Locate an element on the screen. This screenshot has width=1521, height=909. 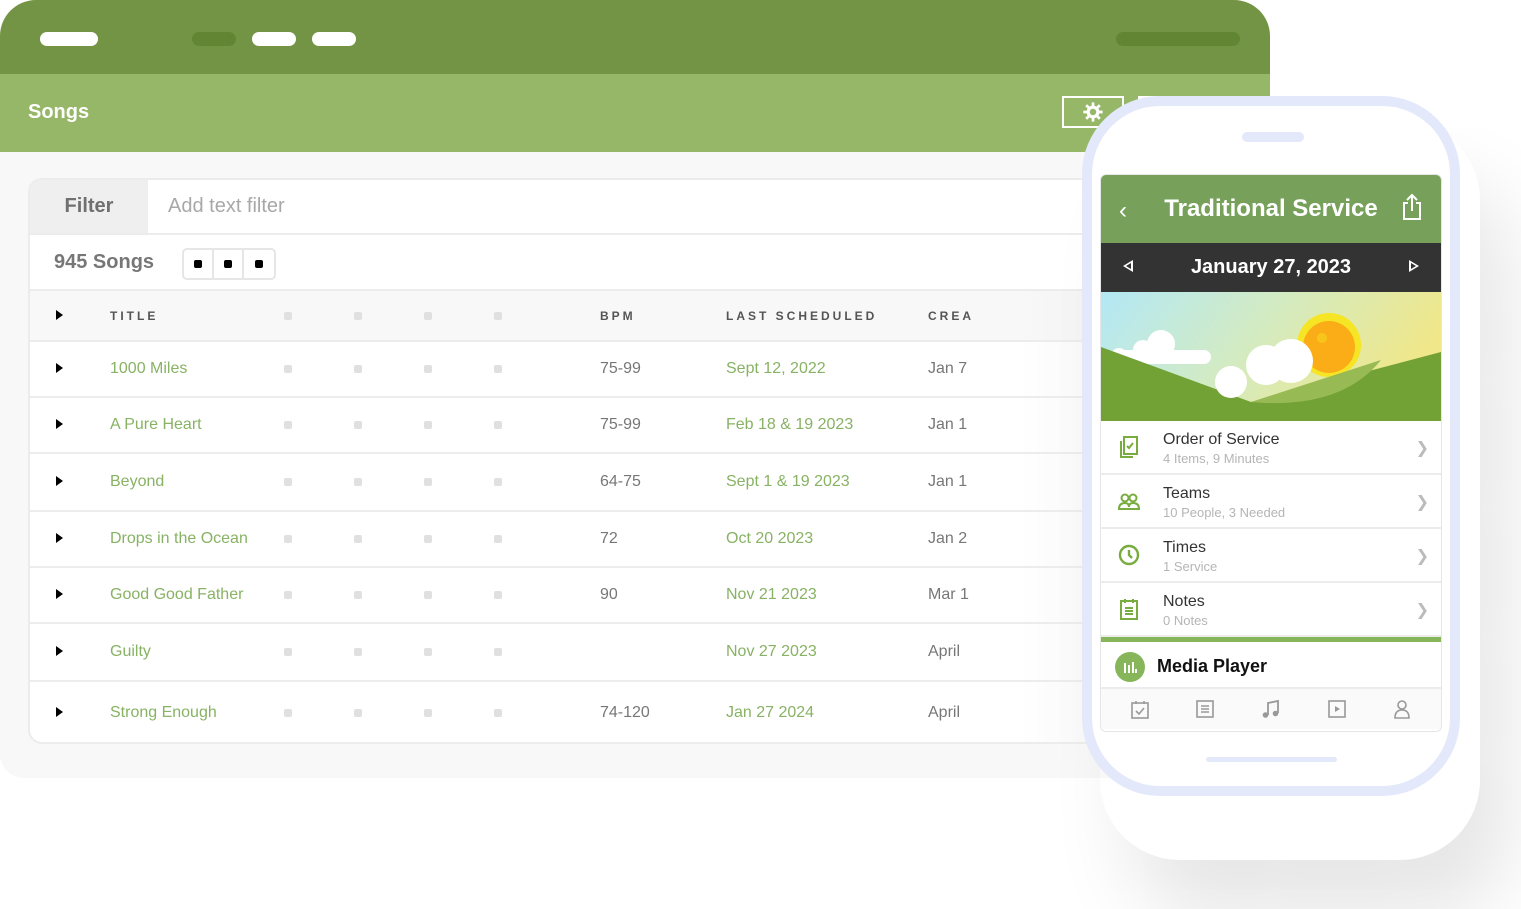
media-icon is located at coordinates (1336, 709).